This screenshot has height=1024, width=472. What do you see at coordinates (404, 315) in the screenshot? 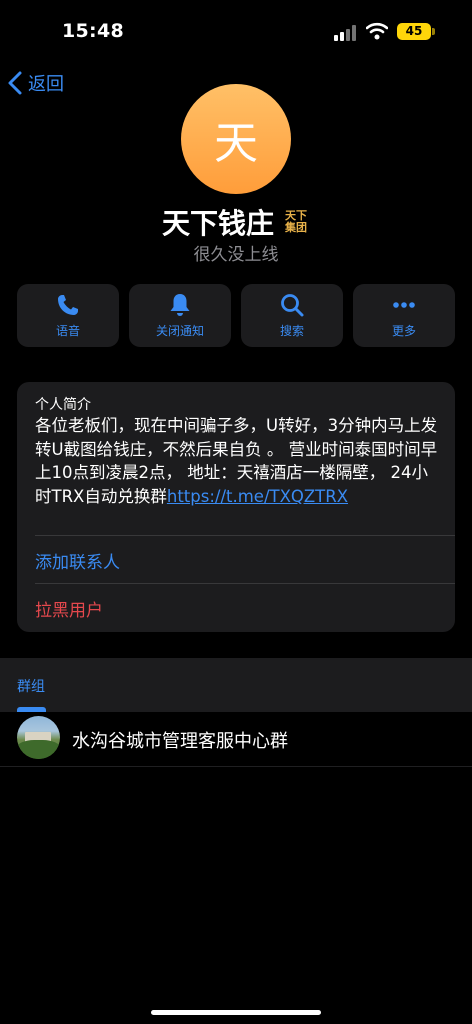
I see `more-button: 更多` at bounding box center [404, 315].